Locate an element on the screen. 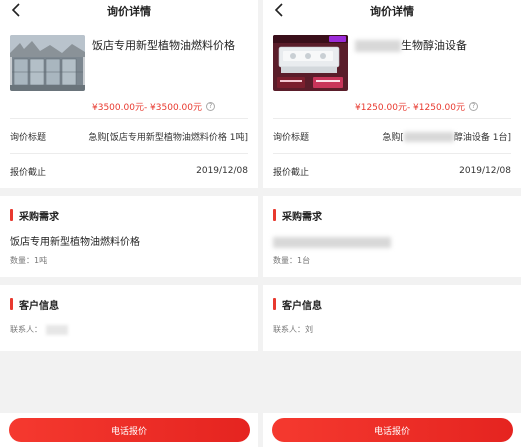 The image size is (521, 447). contact-label: 联系人：刘 is located at coordinates (293, 329).